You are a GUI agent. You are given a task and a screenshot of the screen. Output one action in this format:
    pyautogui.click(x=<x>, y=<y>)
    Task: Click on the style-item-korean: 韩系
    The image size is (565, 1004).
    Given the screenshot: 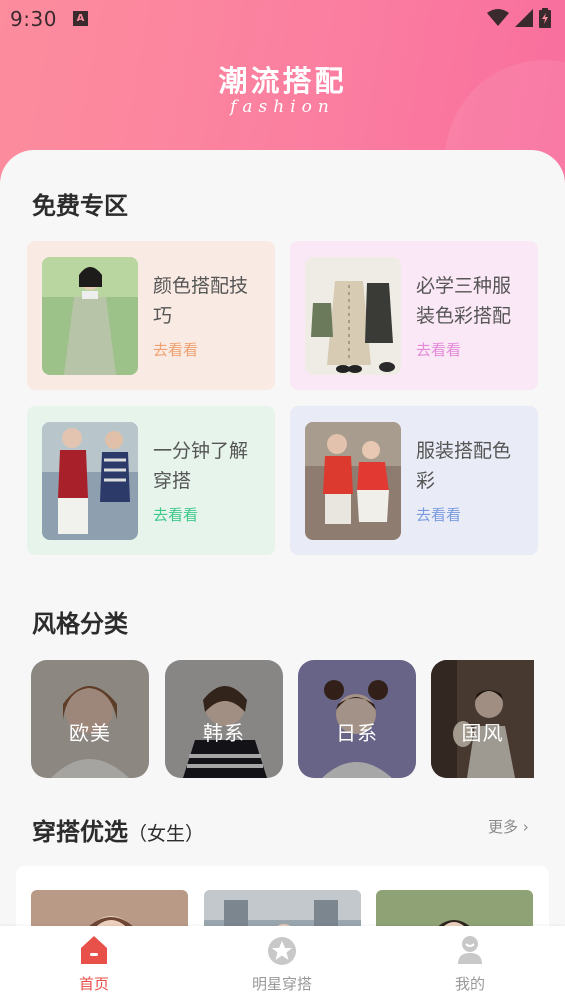 What is the action you would take?
    pyautogui.click(x=224, y=719)
    